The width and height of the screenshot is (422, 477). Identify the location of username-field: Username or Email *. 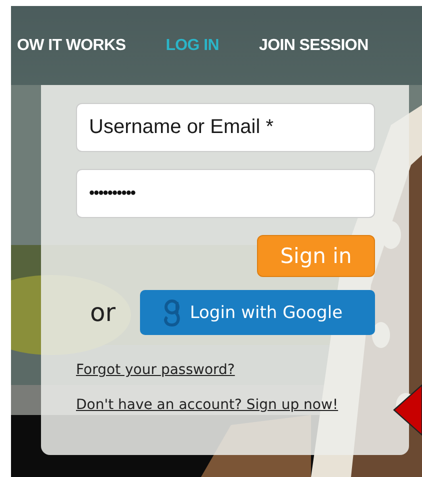
(225, 127).